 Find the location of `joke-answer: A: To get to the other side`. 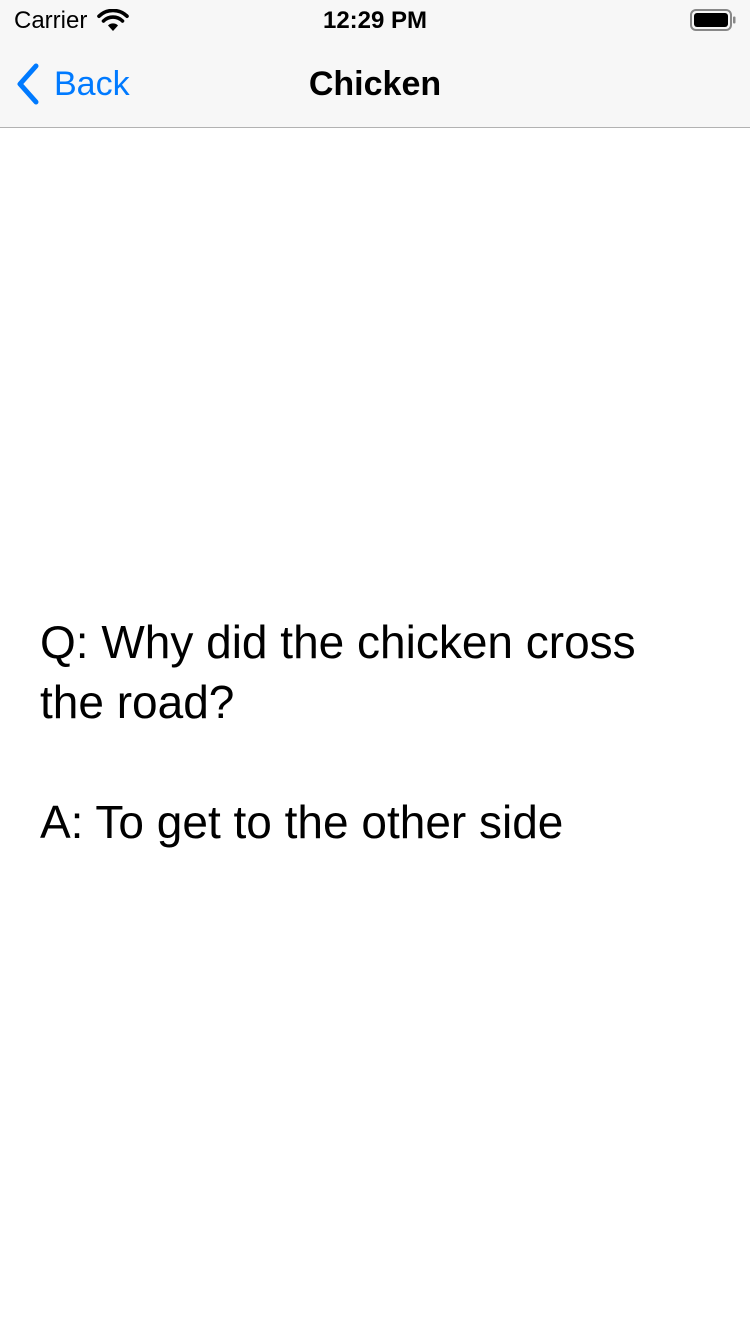

joke-answer: A: To get to the other side is located at coordinates (302, 822).